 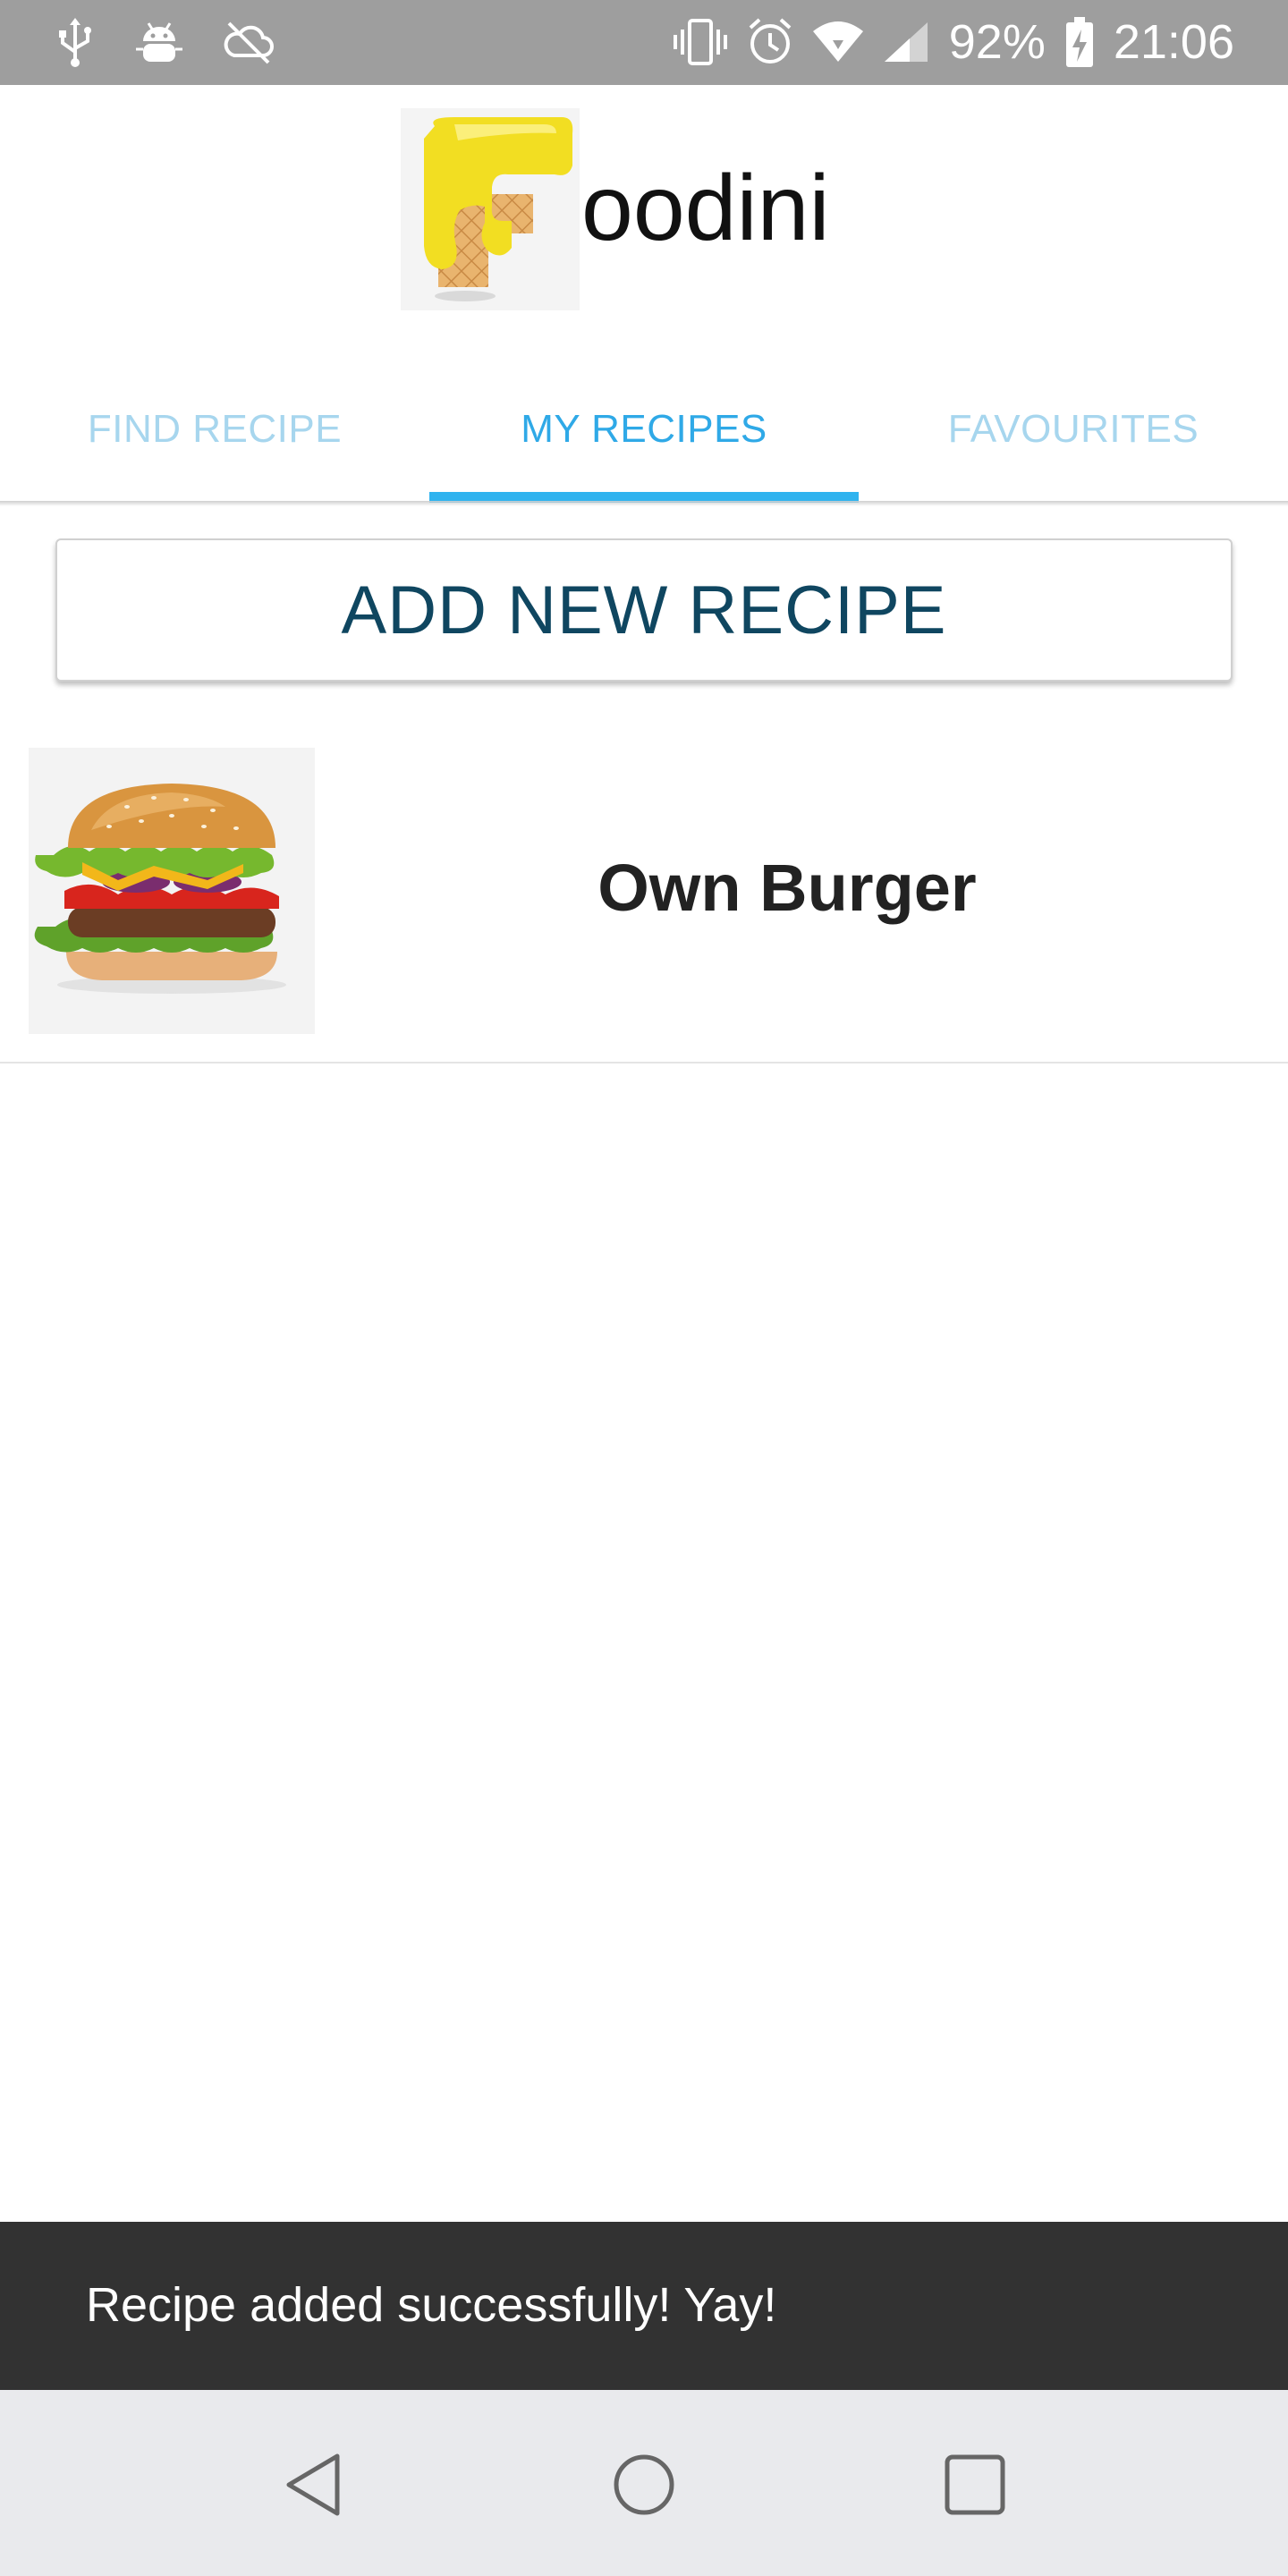 What do you see at coordinates (159, 43) in the screenshot?
I see `android-debug-icon` at bounding box center [159, 43].